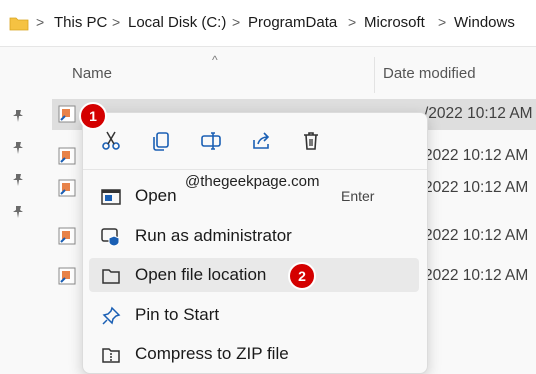  I want to click on delete-icon, so click(311, 141).